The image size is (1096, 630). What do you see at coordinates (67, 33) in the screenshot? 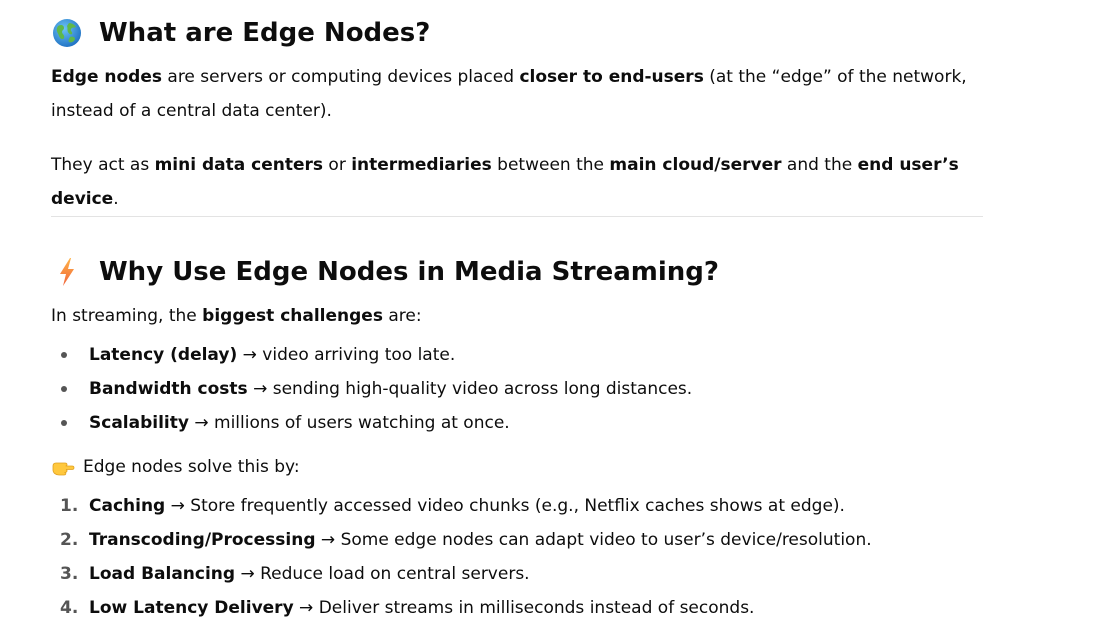
I see `globe-icon` at bounding box center [67, 33].